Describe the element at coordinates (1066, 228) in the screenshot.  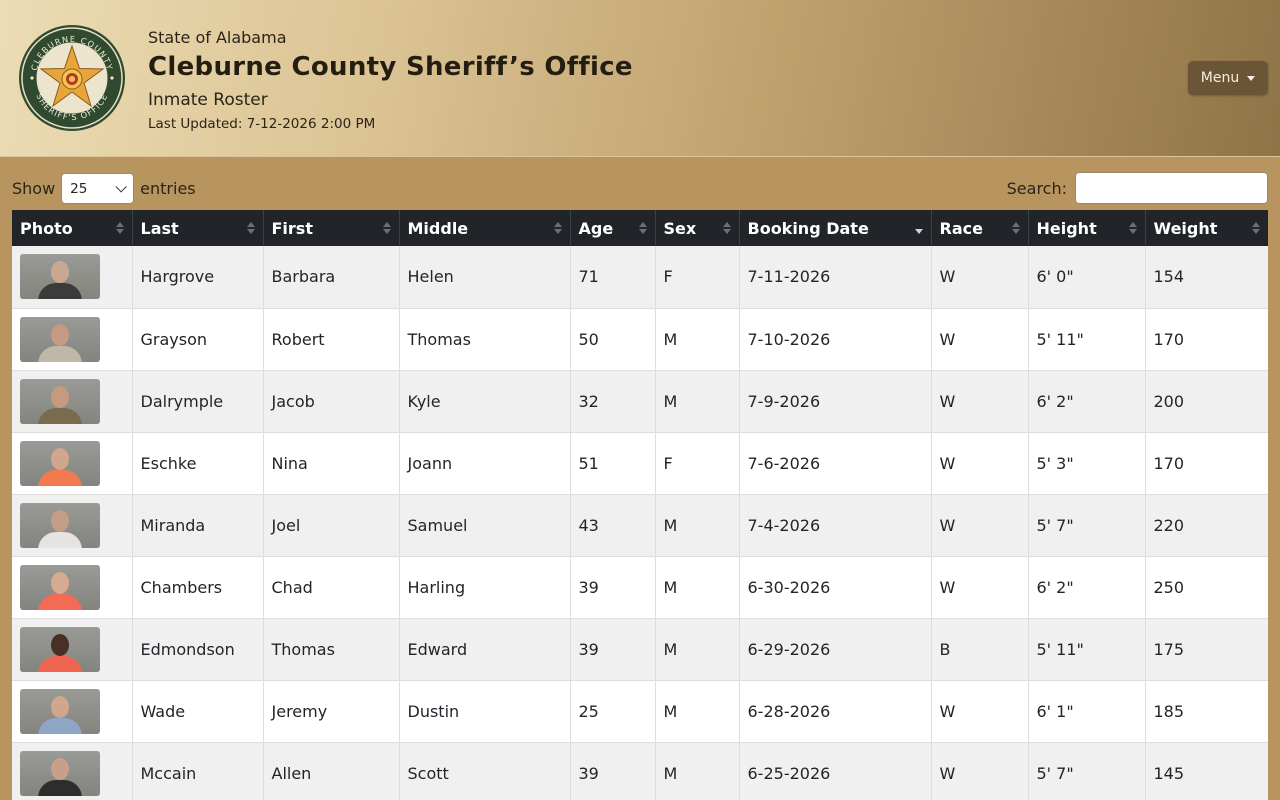
I see `column-header-label: Height` at that location.